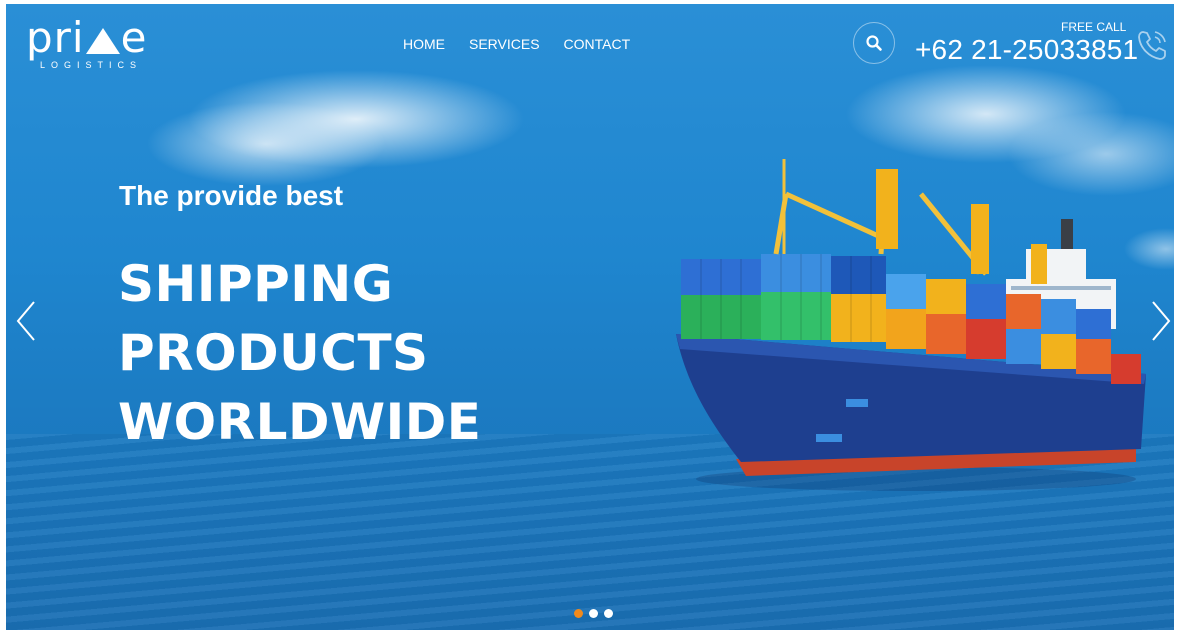  What do you see at coordinates (231, 195) in the screenshot?
I see `hero-tagline: The provide best` at bounding box center [231, 195].